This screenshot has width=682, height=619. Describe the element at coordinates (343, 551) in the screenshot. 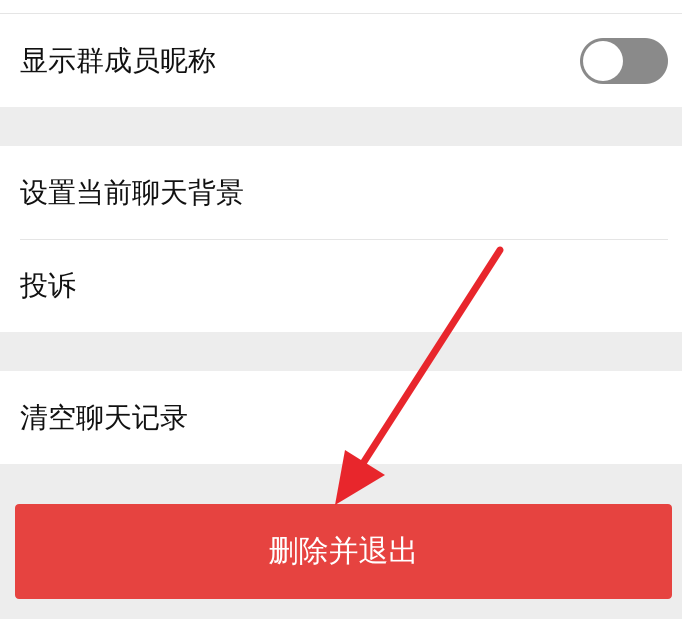

I see `delete-and-exit-button: 删除并退出` at that location.